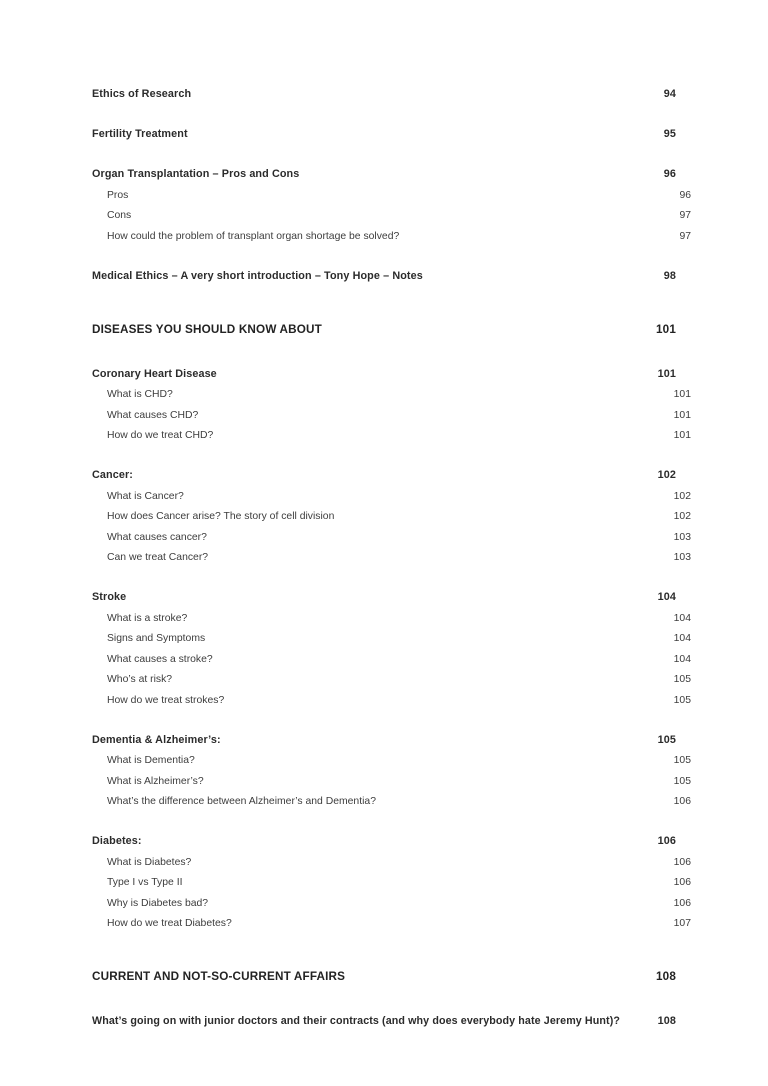 Image resolution: width=768 pixels, height=1086 pixels. Describe the element at coordinates (157, 537) in the screenshot. I see `toc-entry-title: What causes cancer?` at that location.